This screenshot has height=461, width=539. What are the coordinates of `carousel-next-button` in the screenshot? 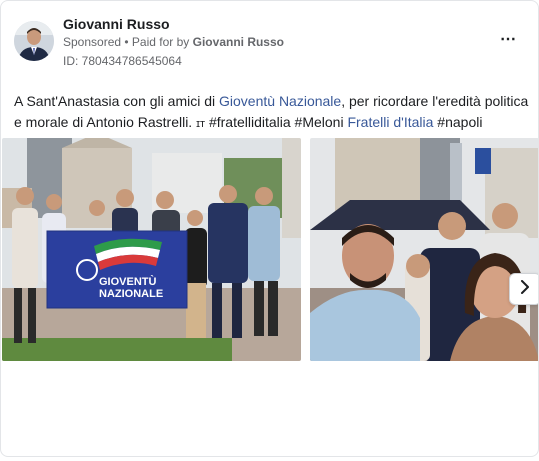 It's located at (523, 289).